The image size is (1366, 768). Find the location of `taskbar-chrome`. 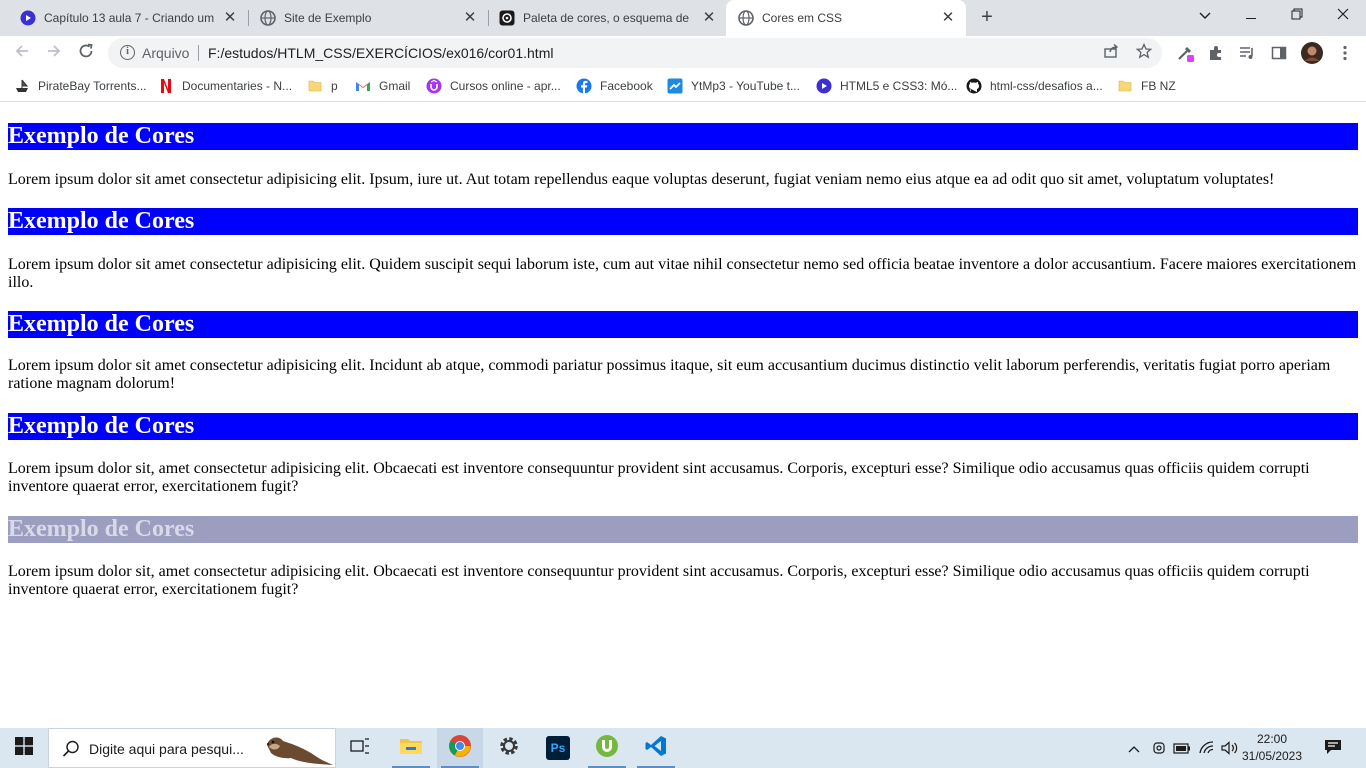

taskbar-chrome is located at coordinates (460, 748).